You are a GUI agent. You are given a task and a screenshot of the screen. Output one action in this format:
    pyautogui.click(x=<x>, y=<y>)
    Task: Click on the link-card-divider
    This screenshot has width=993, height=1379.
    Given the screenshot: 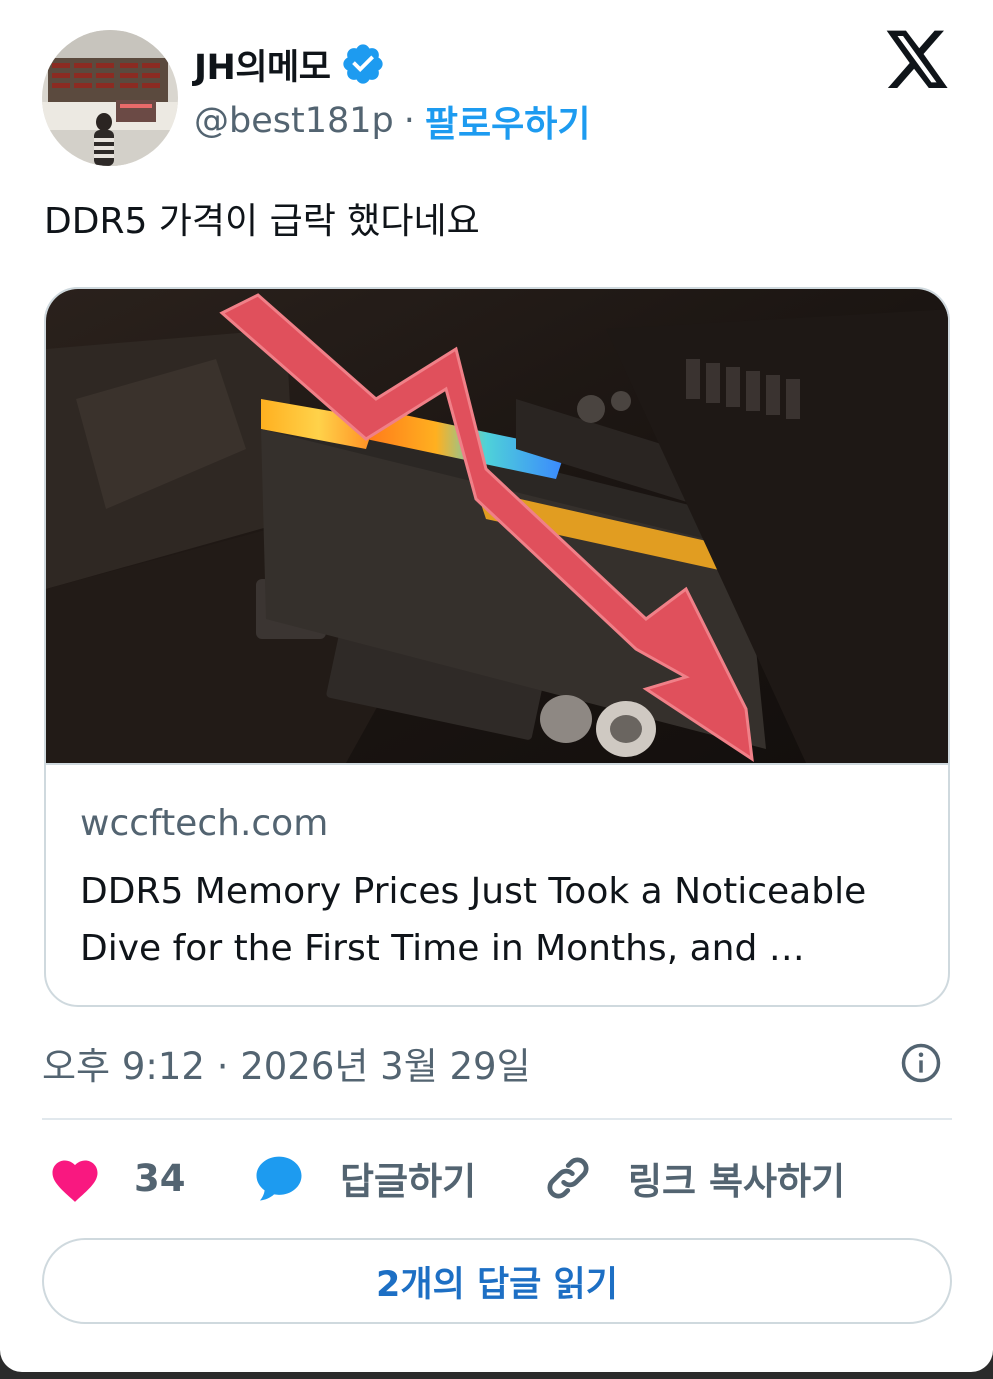 What is the action you would take?
    pyautogui.click(x=497, y=764)
    